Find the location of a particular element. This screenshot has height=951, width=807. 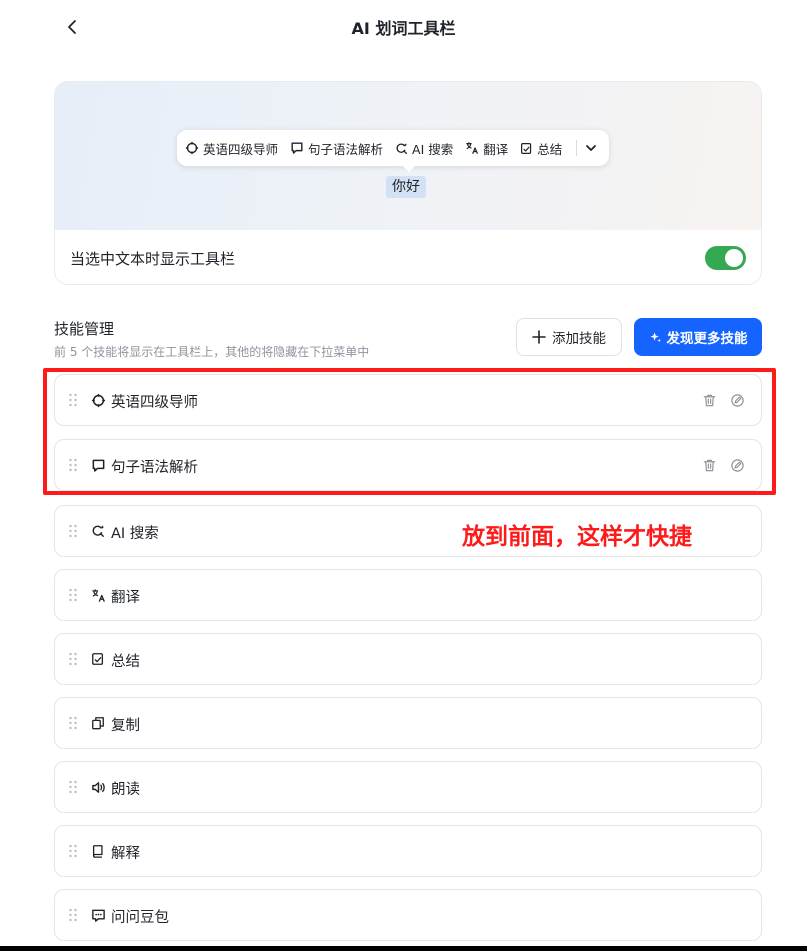

skill-label: 复制 is located at coordinates (125, 726).